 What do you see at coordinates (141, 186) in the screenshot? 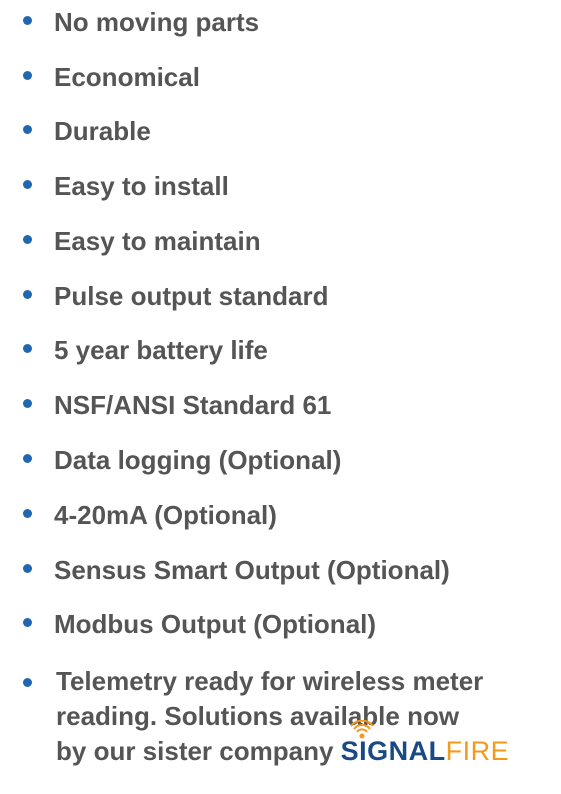
I see `feature-label: Easy to install` at bounding box center [141, 186].